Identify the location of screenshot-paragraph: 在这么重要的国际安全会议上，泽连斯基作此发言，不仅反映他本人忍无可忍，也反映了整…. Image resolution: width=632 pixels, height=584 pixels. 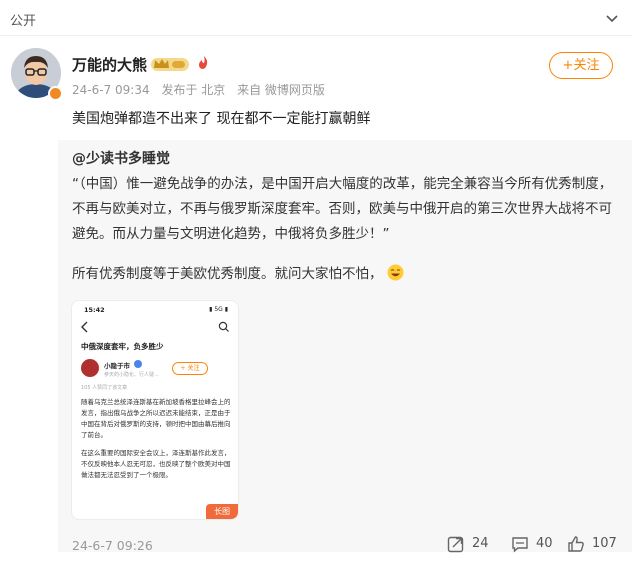
(156, 464).